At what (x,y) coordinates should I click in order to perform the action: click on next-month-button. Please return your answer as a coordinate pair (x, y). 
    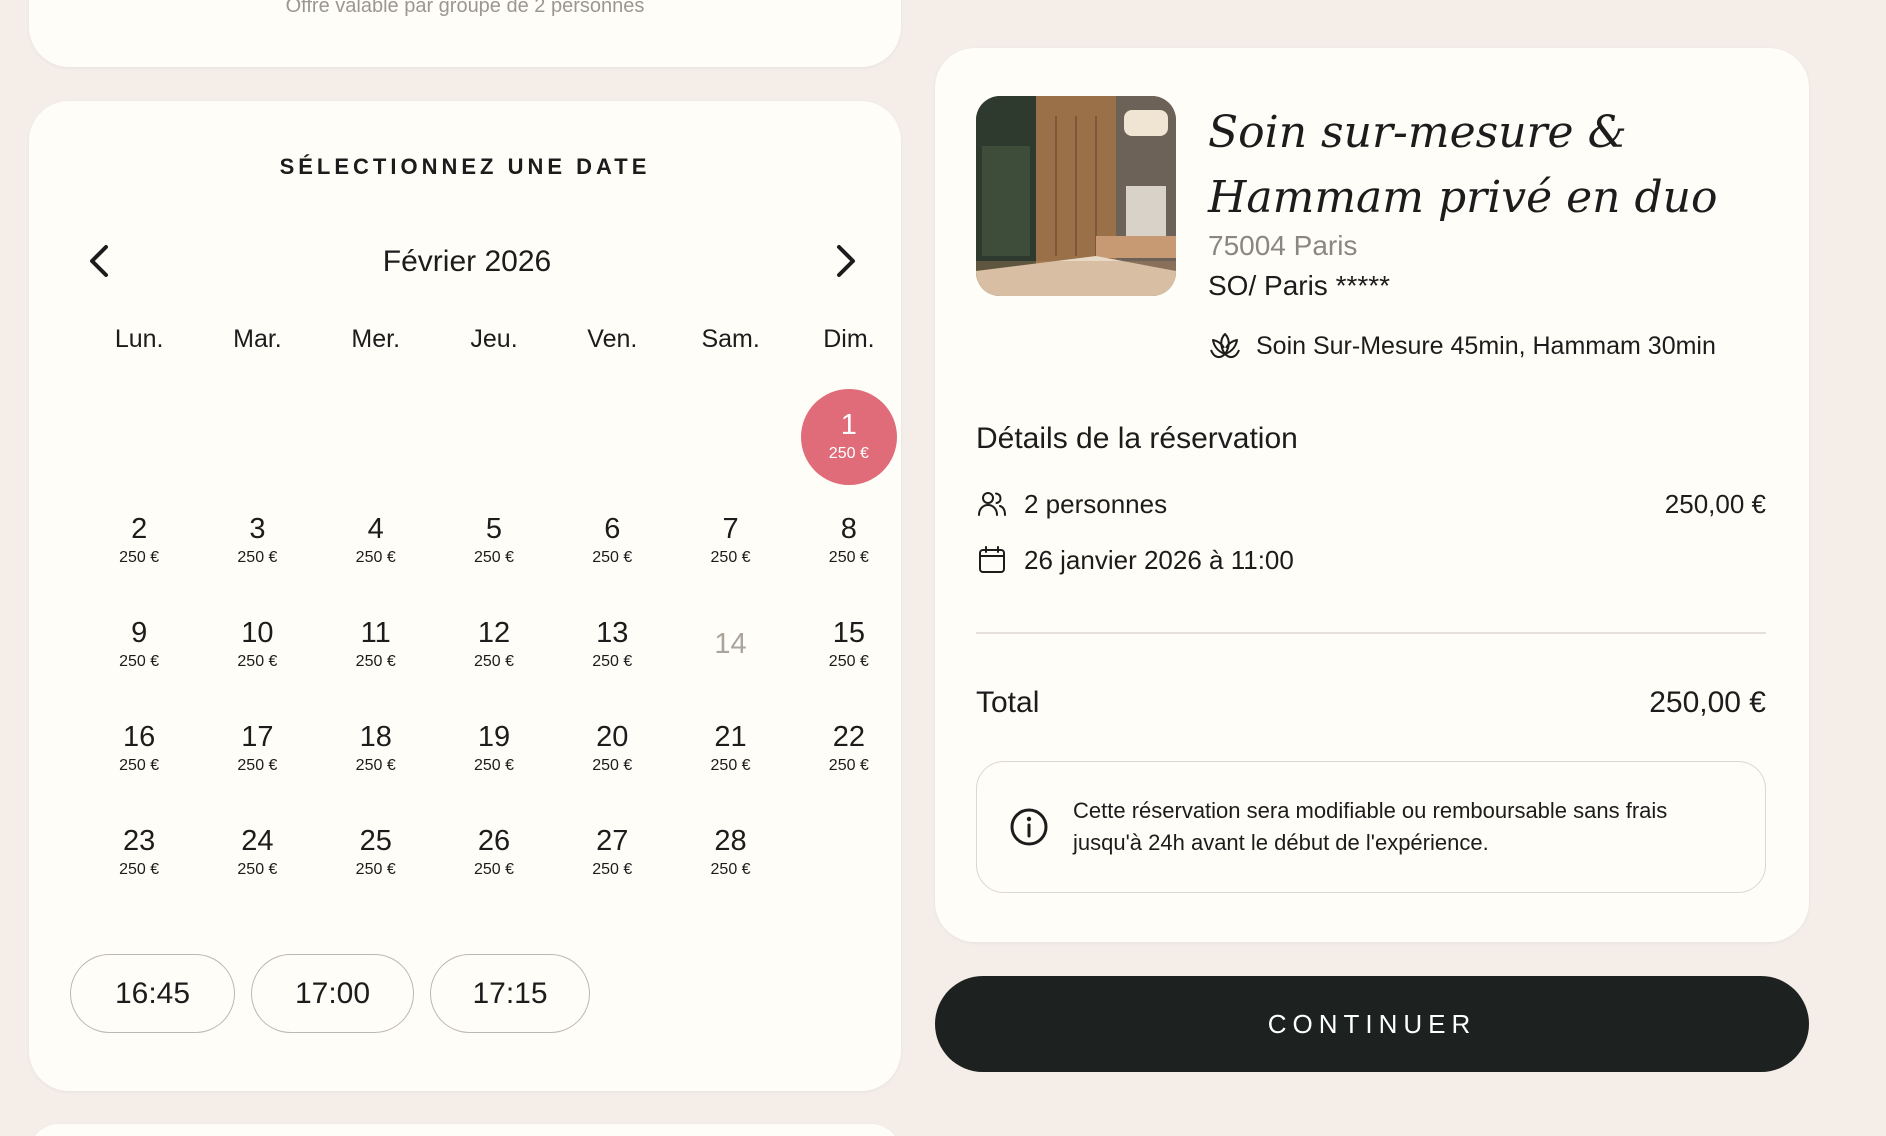
    Looking at the image, I should click on (846, 261).